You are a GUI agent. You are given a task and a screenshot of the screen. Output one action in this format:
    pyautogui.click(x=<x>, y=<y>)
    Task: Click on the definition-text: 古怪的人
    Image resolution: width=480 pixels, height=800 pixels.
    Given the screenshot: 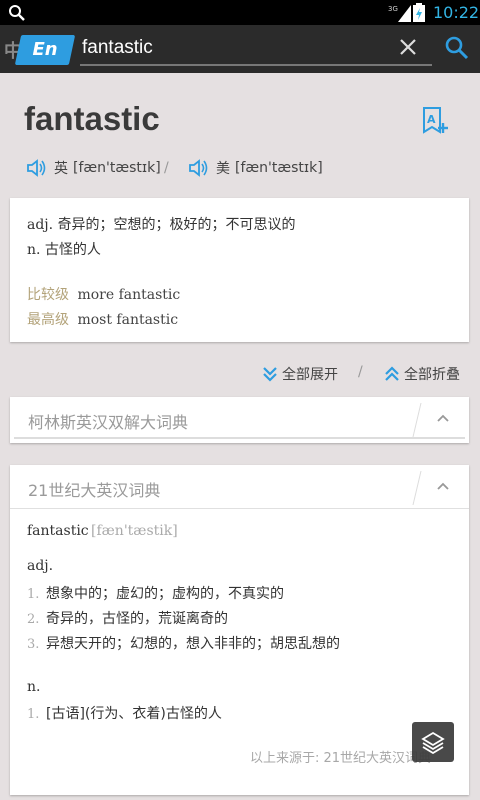 What is the action you would take?
    pyautogui.click(x=72, y=250)
    